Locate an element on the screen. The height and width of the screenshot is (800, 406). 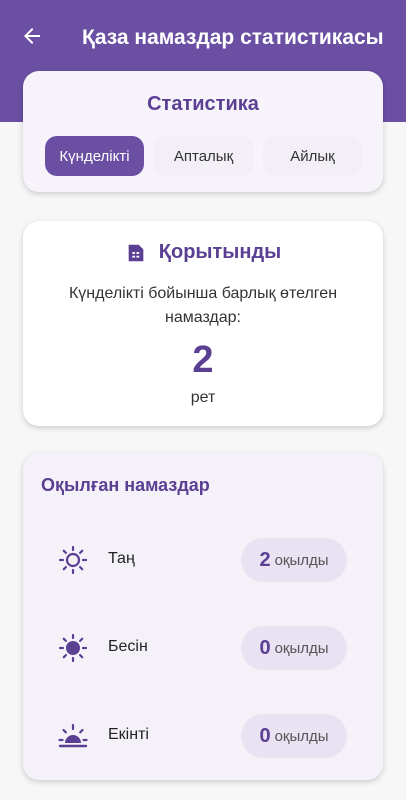
summary-count: 2 is located at coordinates (203, 360).